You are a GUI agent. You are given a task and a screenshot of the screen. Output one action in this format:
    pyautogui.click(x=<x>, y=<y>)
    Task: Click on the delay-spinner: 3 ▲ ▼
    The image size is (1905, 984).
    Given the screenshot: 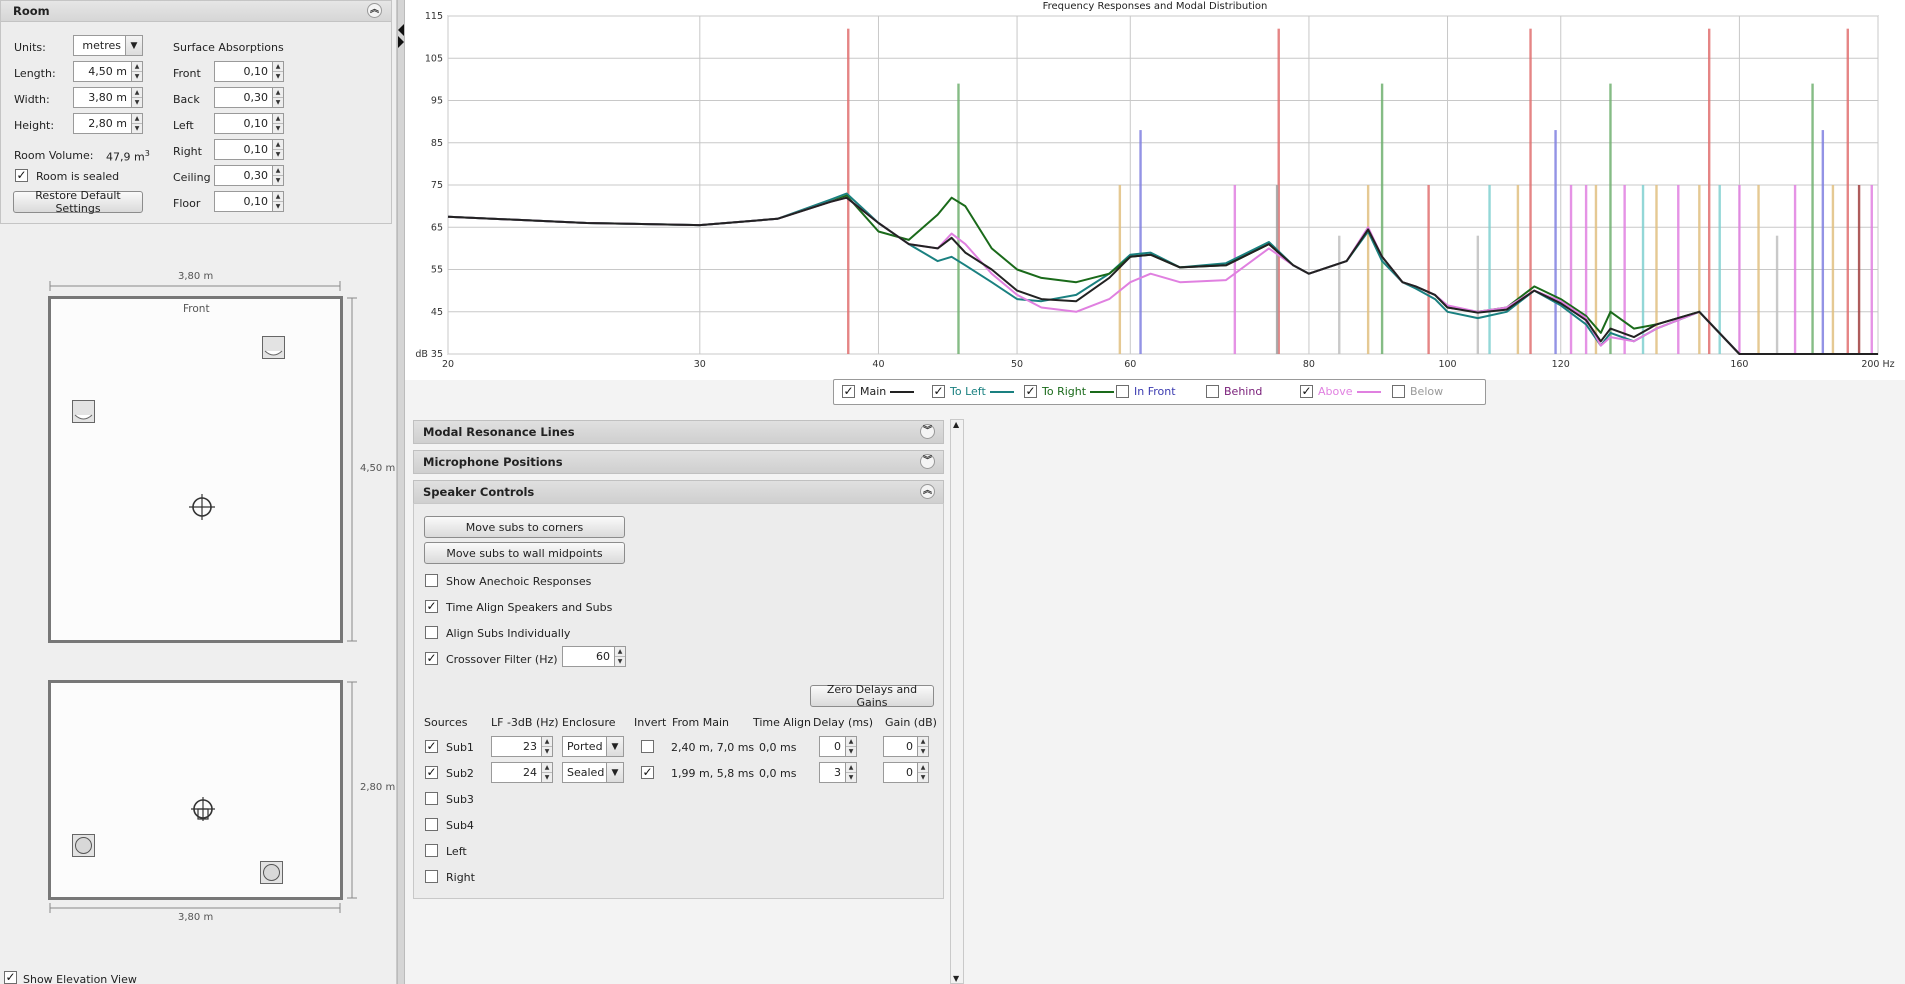 What is the action you would take?
    pyautogui.click(x=838, y=772)
    